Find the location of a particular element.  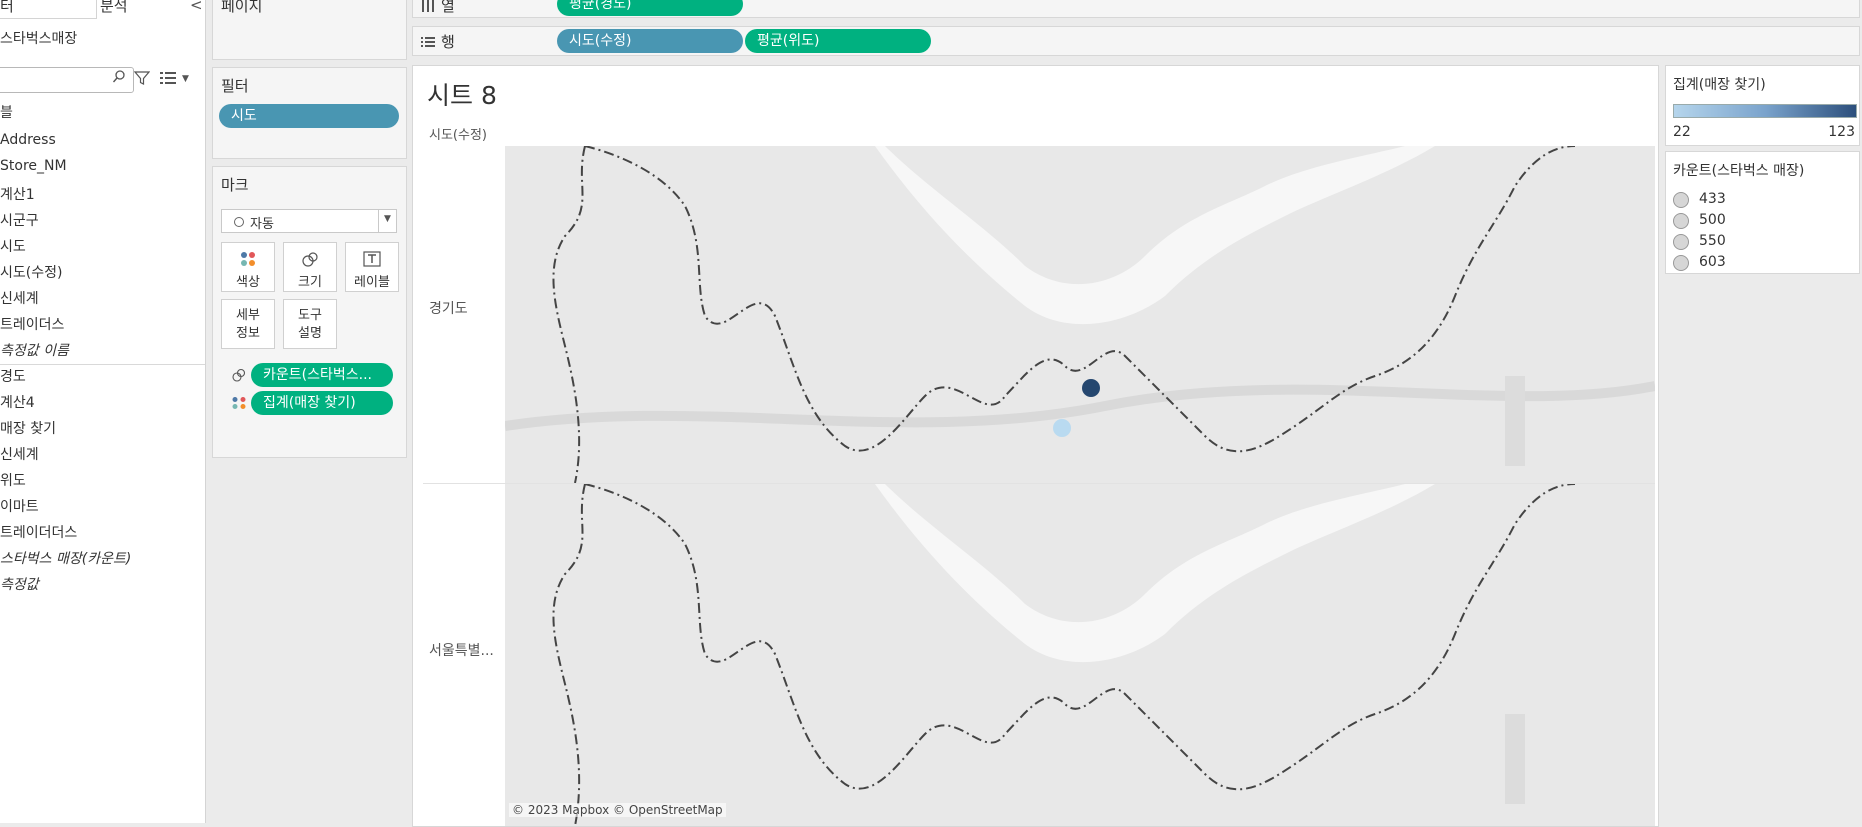

columns-pill: 평균(경도) is located at coordinates (650, 8).